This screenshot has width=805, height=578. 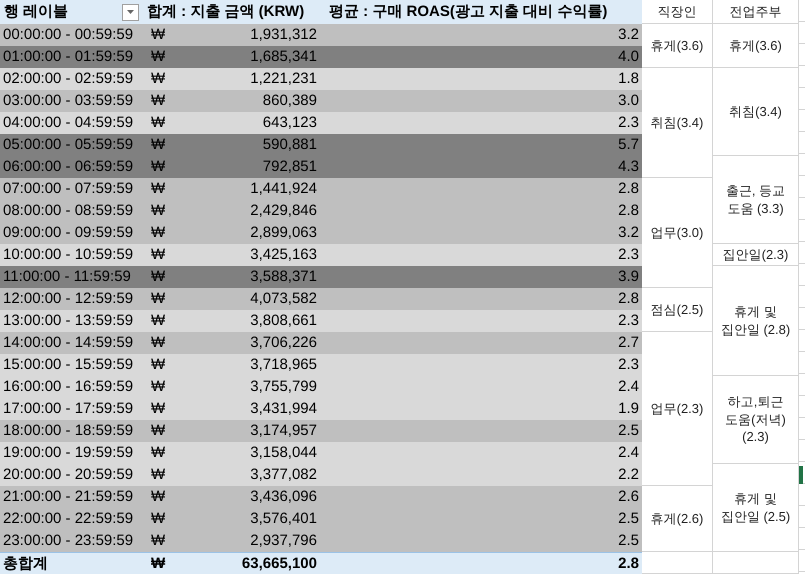 What do you see at coordinates (283, 211) in the screenshot?
I see `amount-value: 2,429,846` at bounding box center [283, 211].